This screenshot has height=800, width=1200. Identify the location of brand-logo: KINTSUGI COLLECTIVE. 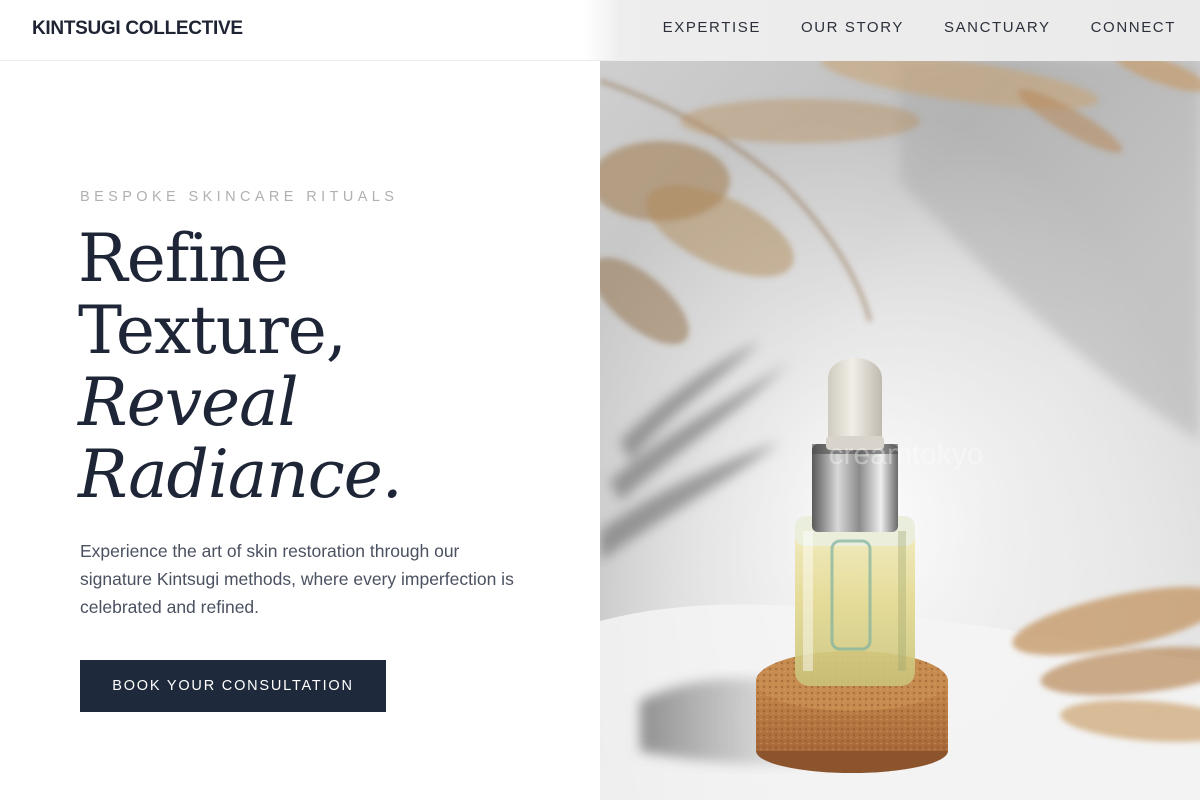
(137, 29).